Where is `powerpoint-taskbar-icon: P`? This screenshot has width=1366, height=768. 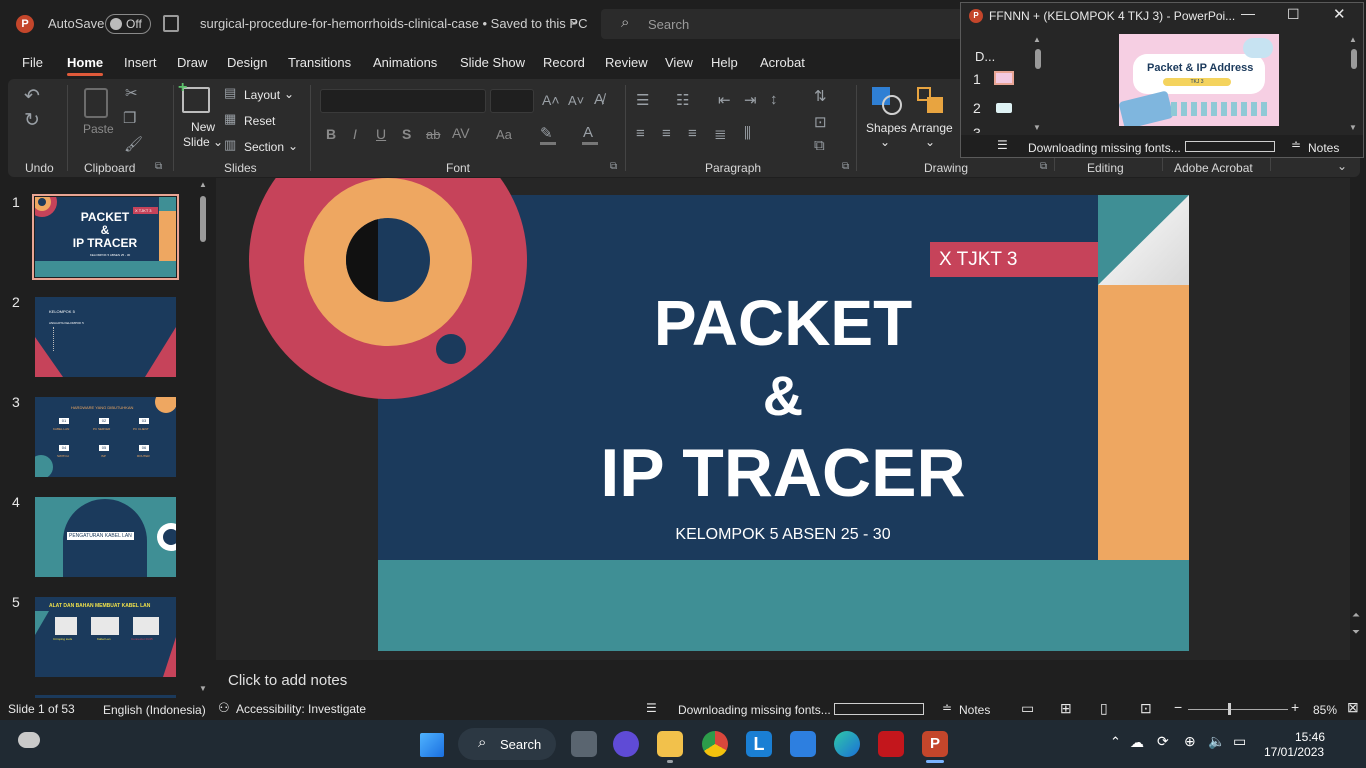 powerpoint-taskbar-icon: P is located at coordinates (935, 744).